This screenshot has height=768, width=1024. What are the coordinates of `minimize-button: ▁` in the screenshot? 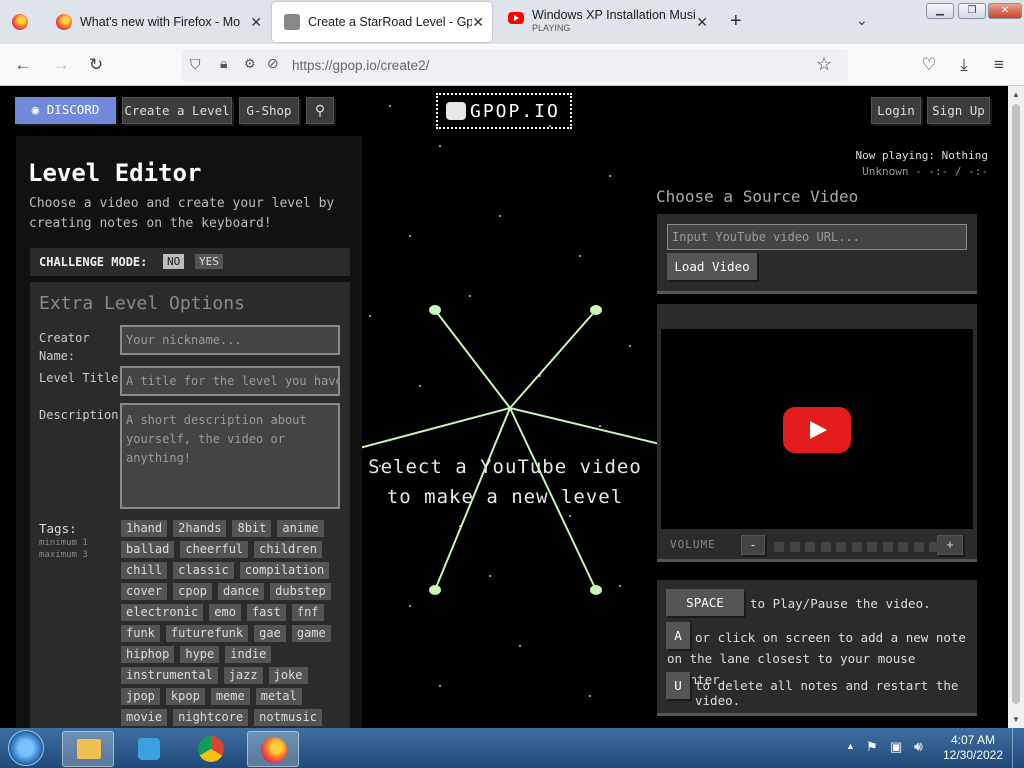 It's located at (940, 11).